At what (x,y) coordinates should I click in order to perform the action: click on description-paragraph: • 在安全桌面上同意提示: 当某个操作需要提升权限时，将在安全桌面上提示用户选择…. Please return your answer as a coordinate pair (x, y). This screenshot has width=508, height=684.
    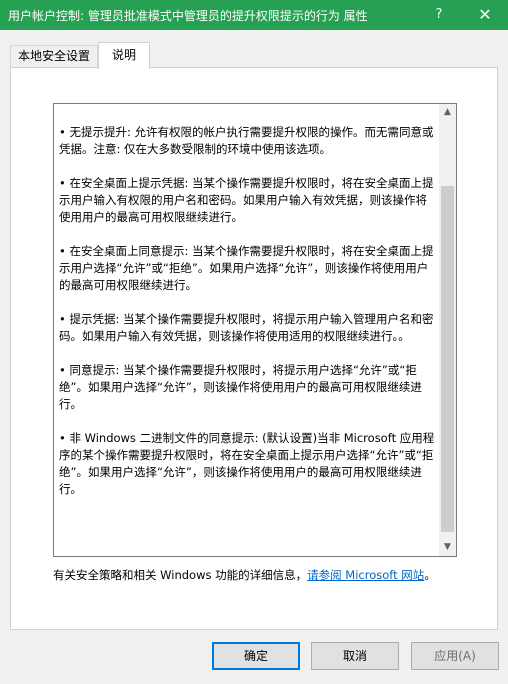
    Looking at the image, I should click on (246, 268).